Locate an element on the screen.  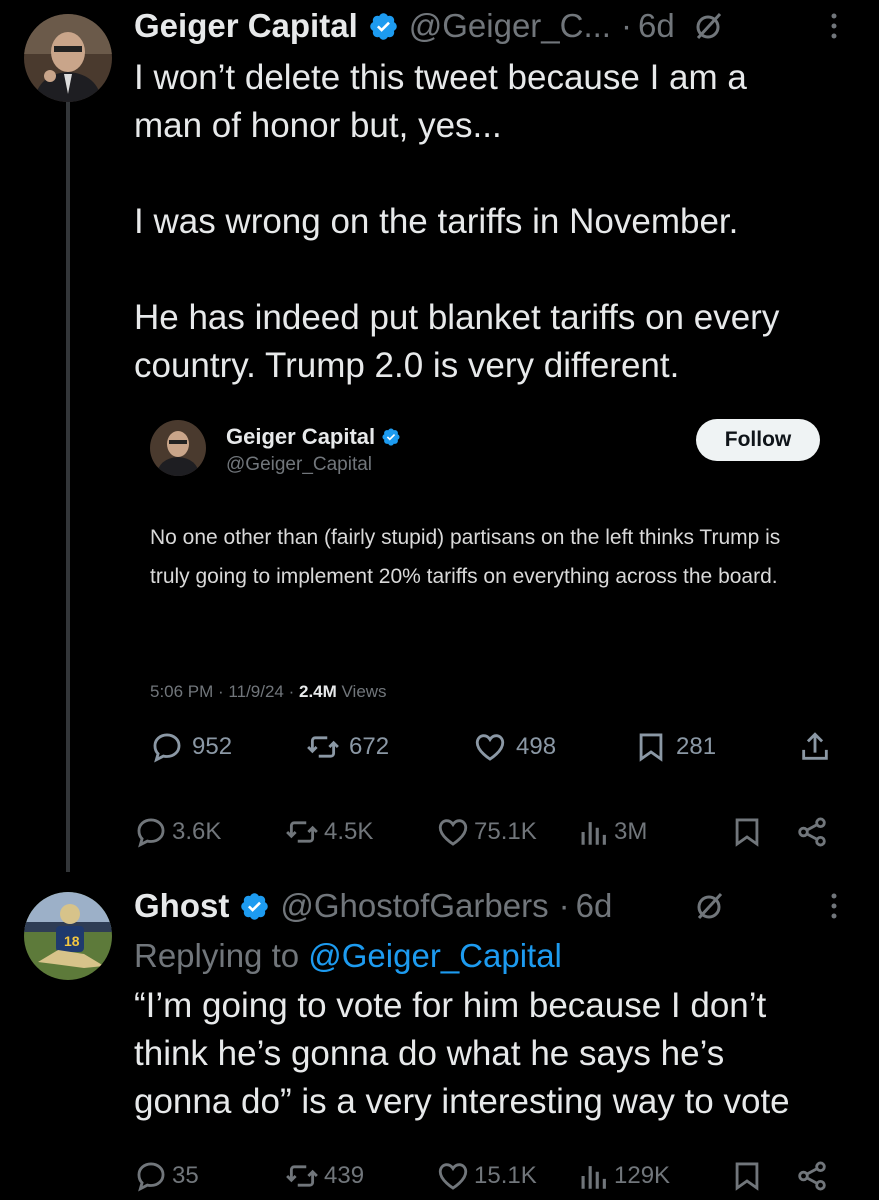
quoted-meta-time: 5:06 PM · 11/9/24 · is located at coordinates (224, 691).